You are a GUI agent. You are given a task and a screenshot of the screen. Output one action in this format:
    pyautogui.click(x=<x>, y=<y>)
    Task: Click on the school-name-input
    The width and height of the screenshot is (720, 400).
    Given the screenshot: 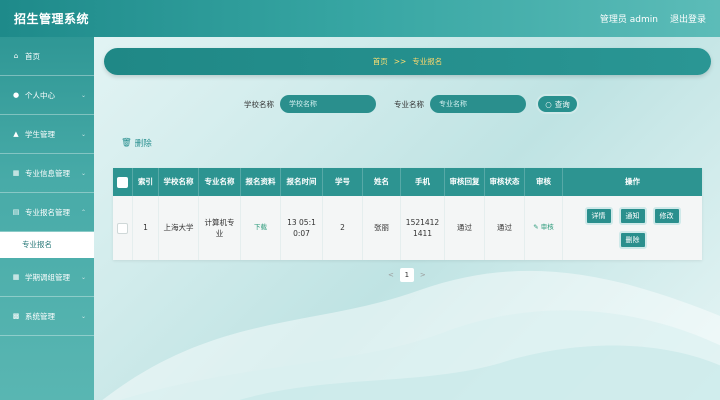 What is the action you would take?
    pyautogui.click(x=328, y=104)
    